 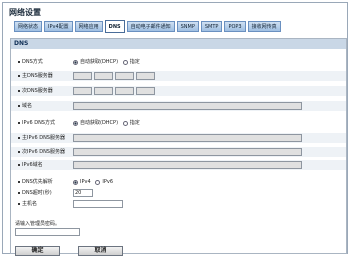 What do you see at coordinates (41, 138) in the screenshot?
I see `primary-ipv6-label: 主IPv6 DNS服务器` at bounding box center [41, 138].